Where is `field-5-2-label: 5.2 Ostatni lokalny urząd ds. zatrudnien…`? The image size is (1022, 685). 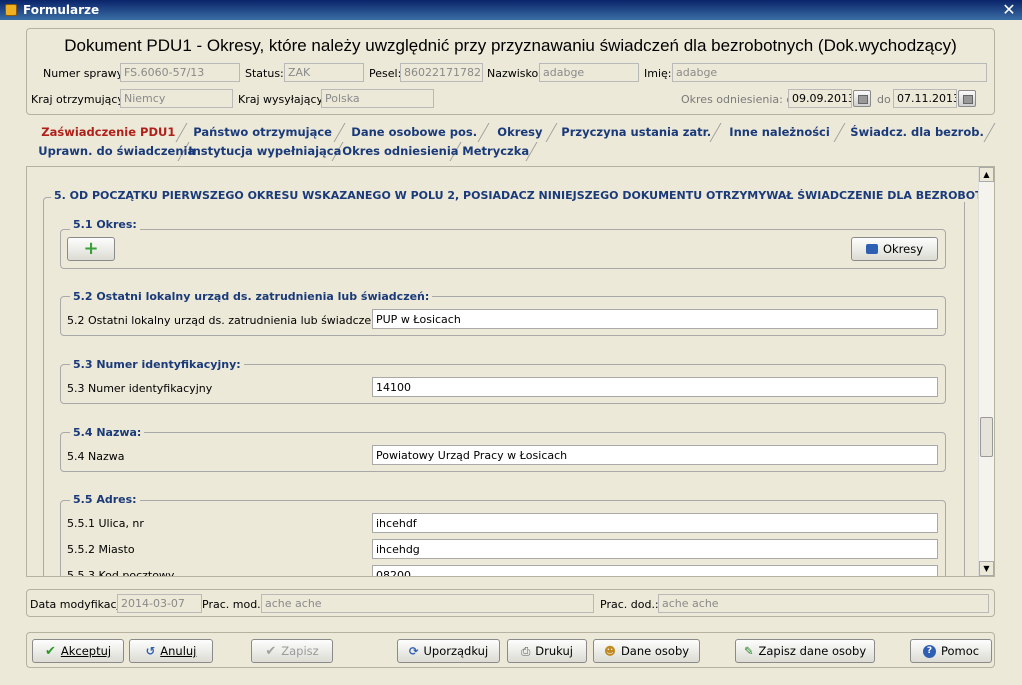
field-5-2-label: 5.2 Ostatni lokalny urząd ds. zatrudnien… is located at coordinates (223, 320).